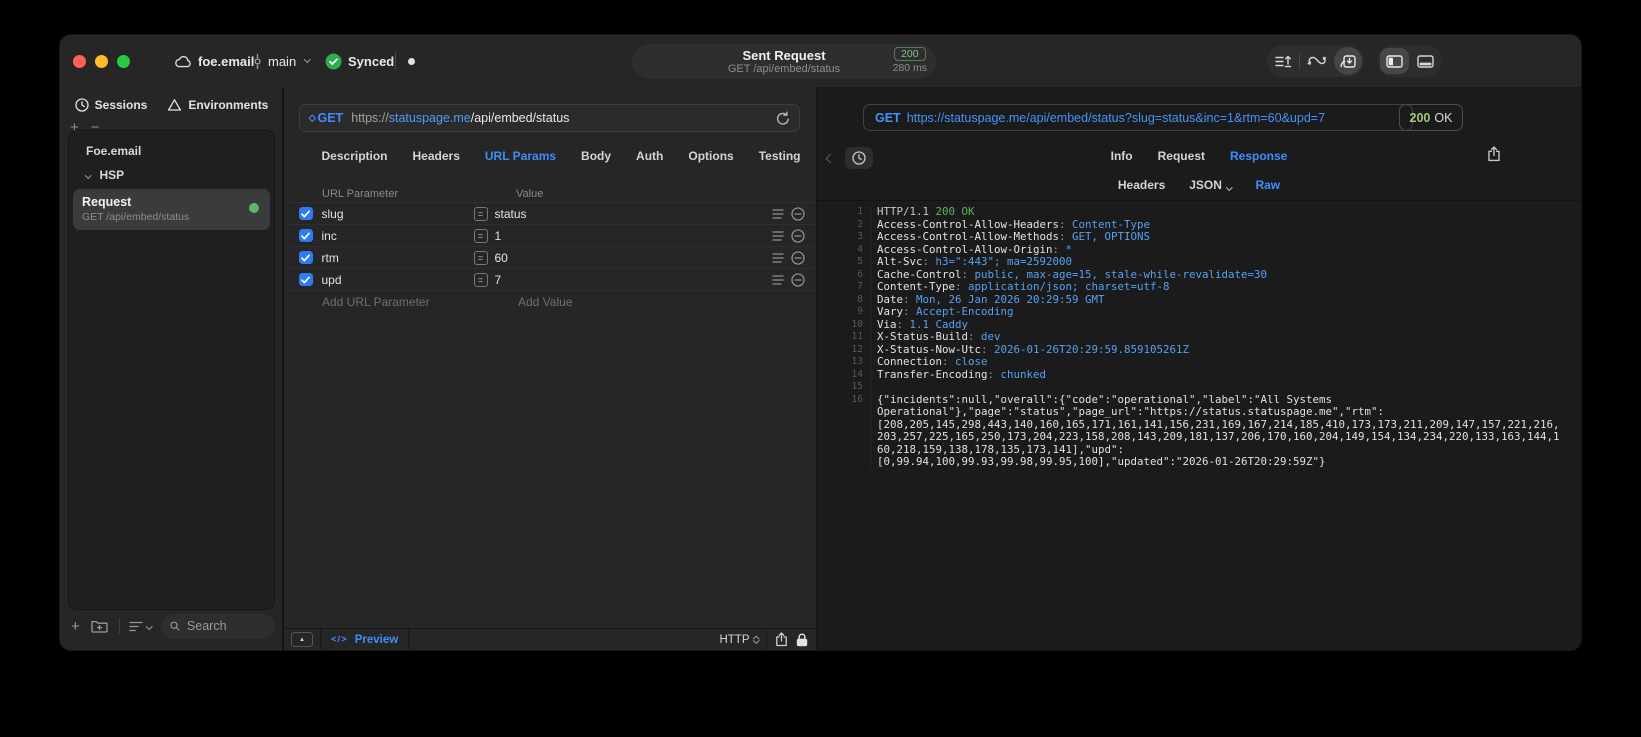 The image size is (1641, 737). Describe the element at coordinates (734, 639) in the screenshot. I see `protocol-label: HTTP` at that location.